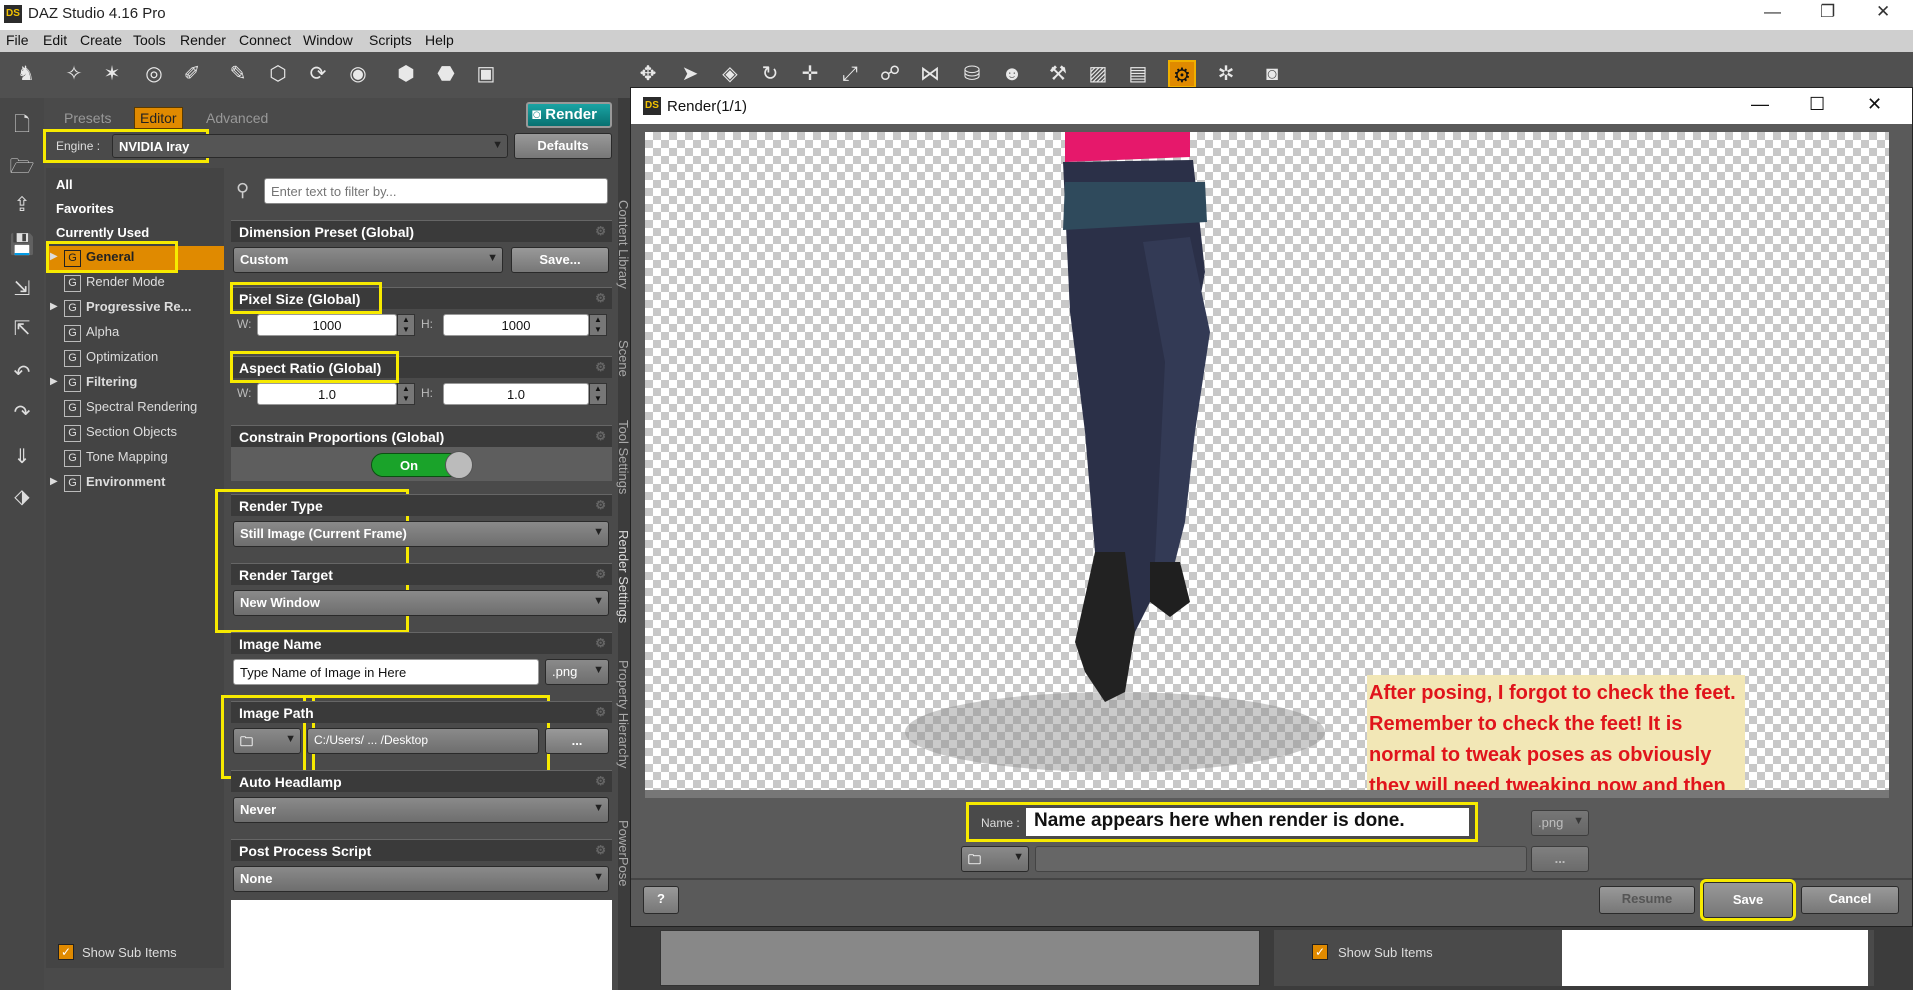 The image size is (1913, 990). Describe the element at coordinates (436, 191) in the screenshot. I see `filter-input` at that location.